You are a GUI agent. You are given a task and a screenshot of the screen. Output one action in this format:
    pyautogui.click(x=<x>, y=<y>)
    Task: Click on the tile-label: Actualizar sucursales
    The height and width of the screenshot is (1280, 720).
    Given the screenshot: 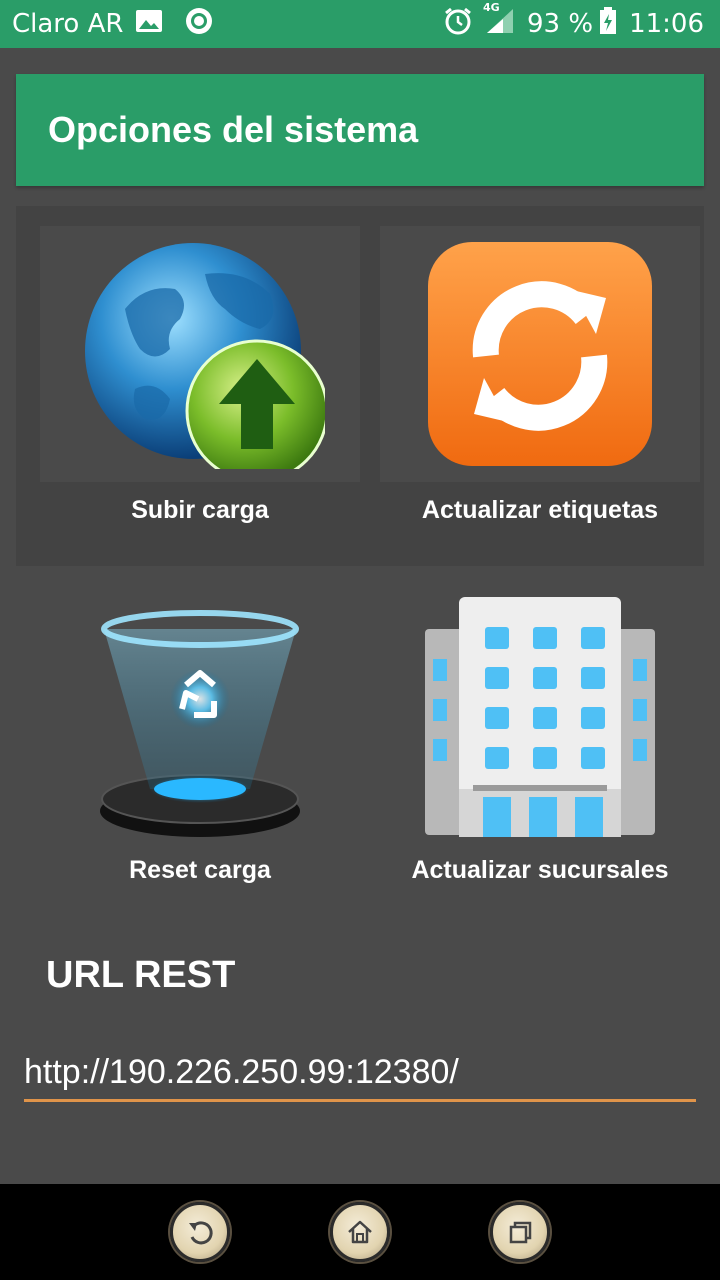 What is the action you would take?
    pyautogui.click(x=540, y=870)
    